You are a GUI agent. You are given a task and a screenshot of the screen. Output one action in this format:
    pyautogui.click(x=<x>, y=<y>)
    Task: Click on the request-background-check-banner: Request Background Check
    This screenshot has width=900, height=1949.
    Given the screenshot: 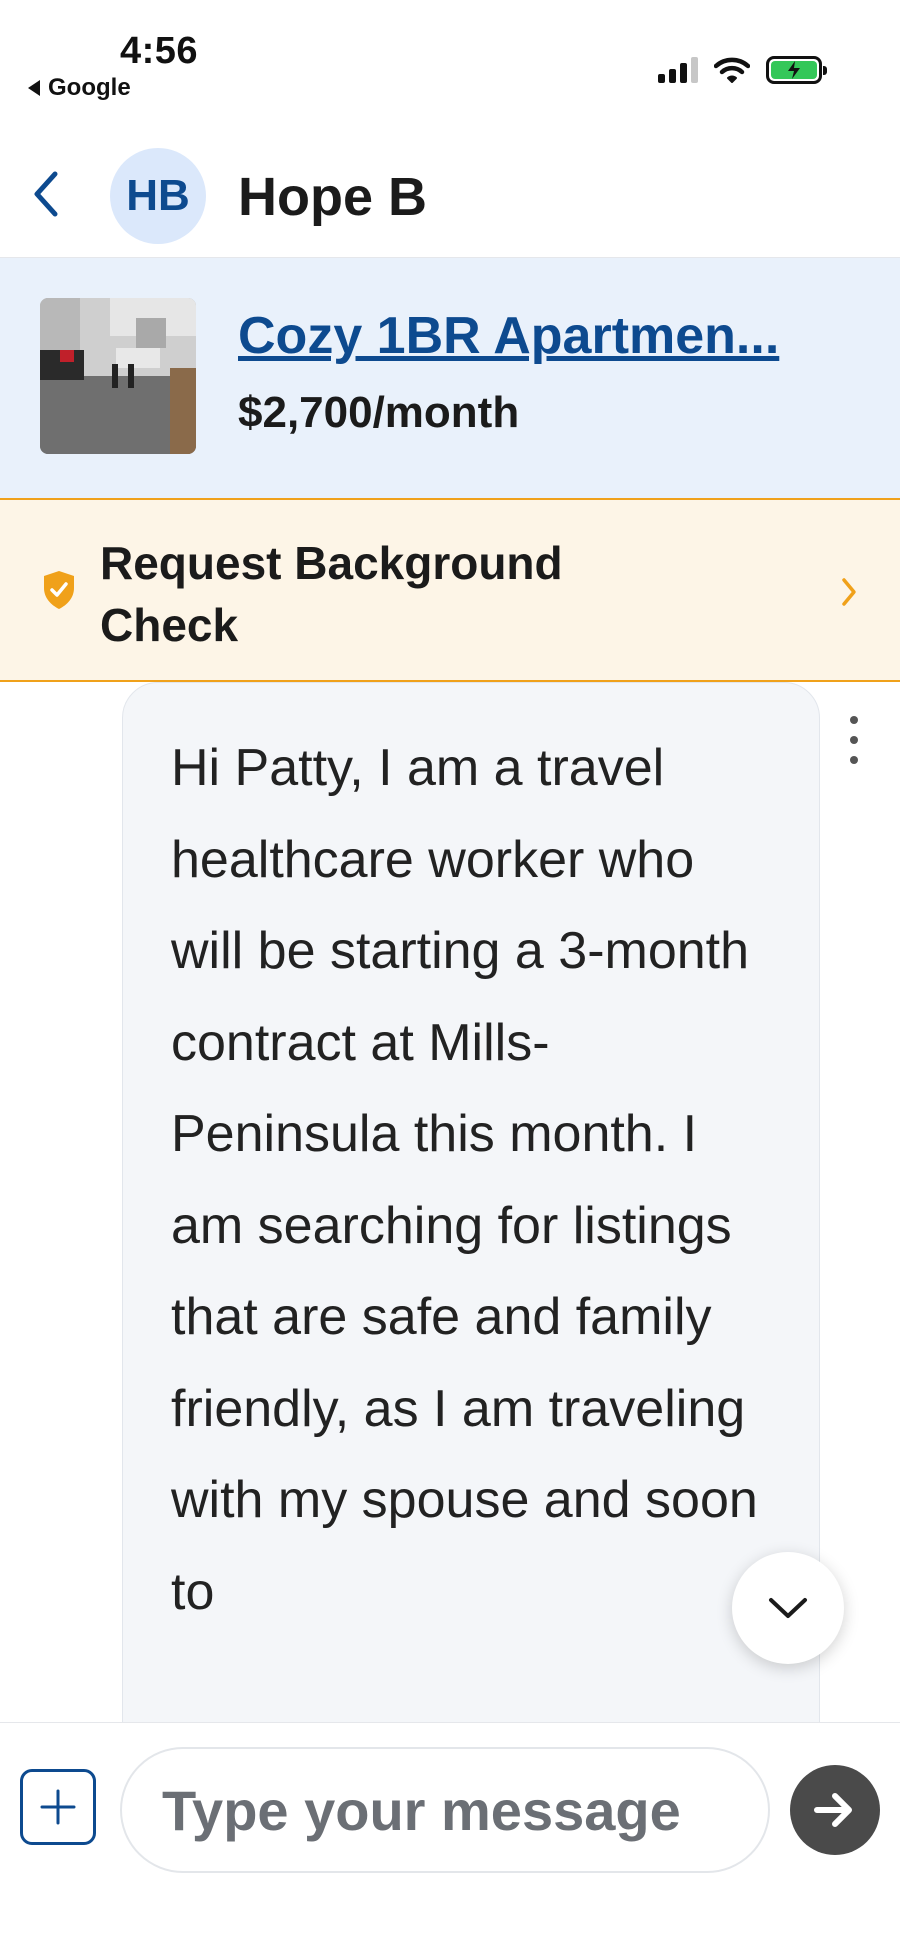 What is the action you would take?
    pyautogui.click(x=450, y=590)
    